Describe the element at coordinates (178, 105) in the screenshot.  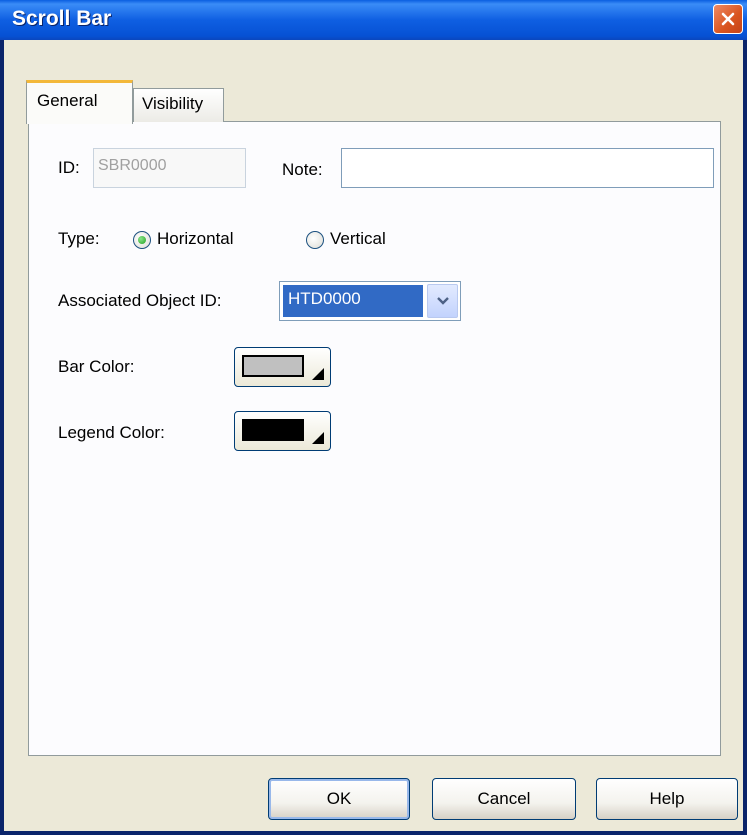
I see `tab-visibility: Visibility` at that location.